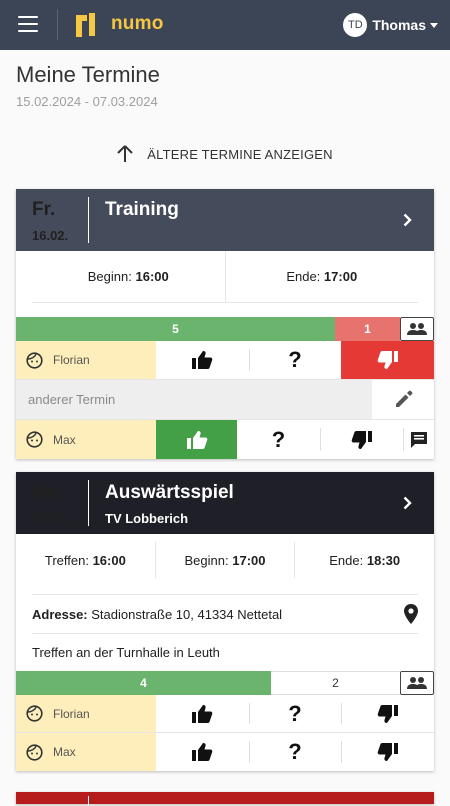 The width and height of the screenshot is (450, 806). What do you see at coordinates (126, 652) in the screenshot?
I see `event-remark: Treffen an der Turnhalle in Leuth` at bounding box center [126, 652].